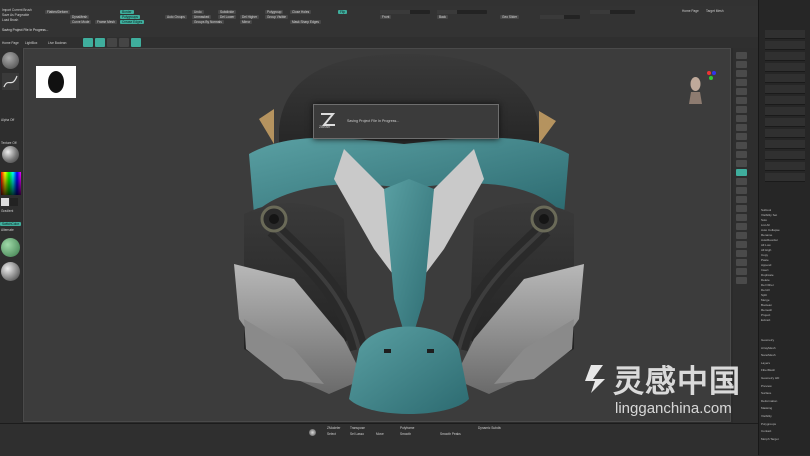 This screenshot has width=810, height=456. What do you see at coordinates (305, 22) in the screenshot?
I see `mask-sharp-edges-button: Mask Sharp Edges` at bounding box center [305, 22].